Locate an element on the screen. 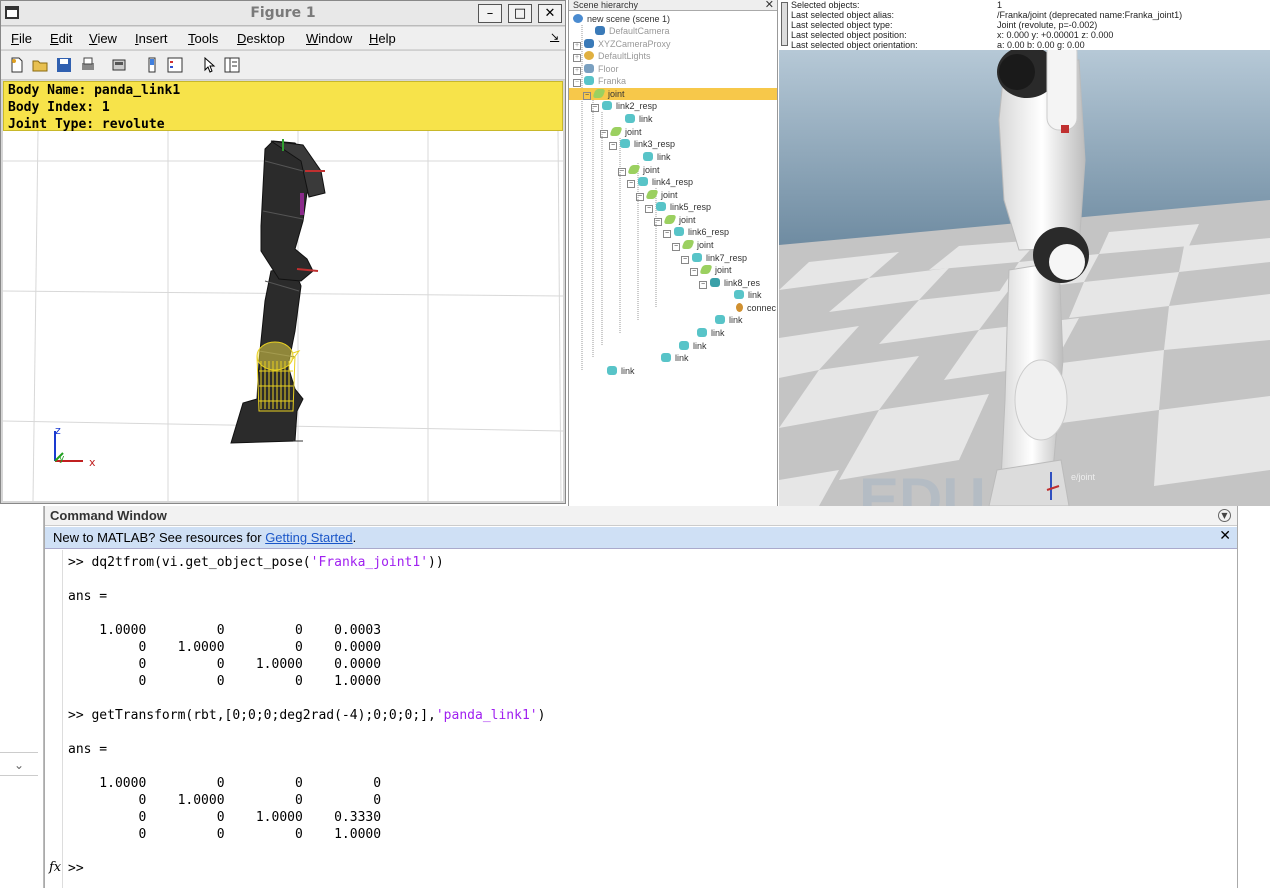  info-label-orientation: Last selected object orientation: is located at coordinates (854, 45).